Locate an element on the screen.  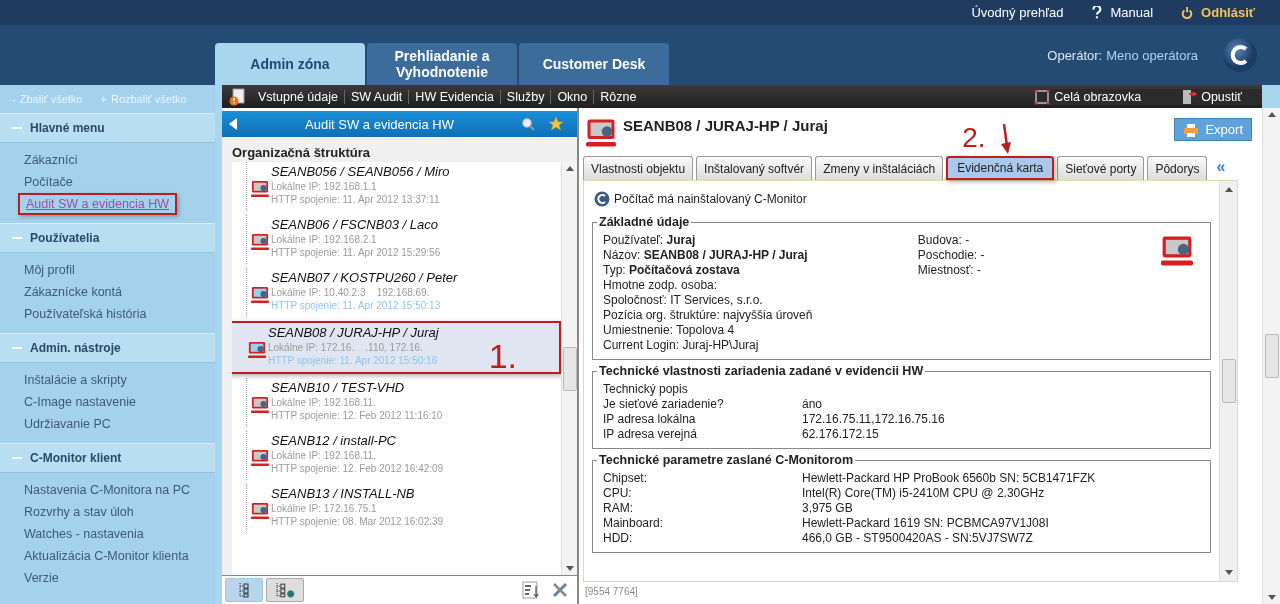
menu-link: Rozvrhy a stav úloh is located at coordinates (79, 512).